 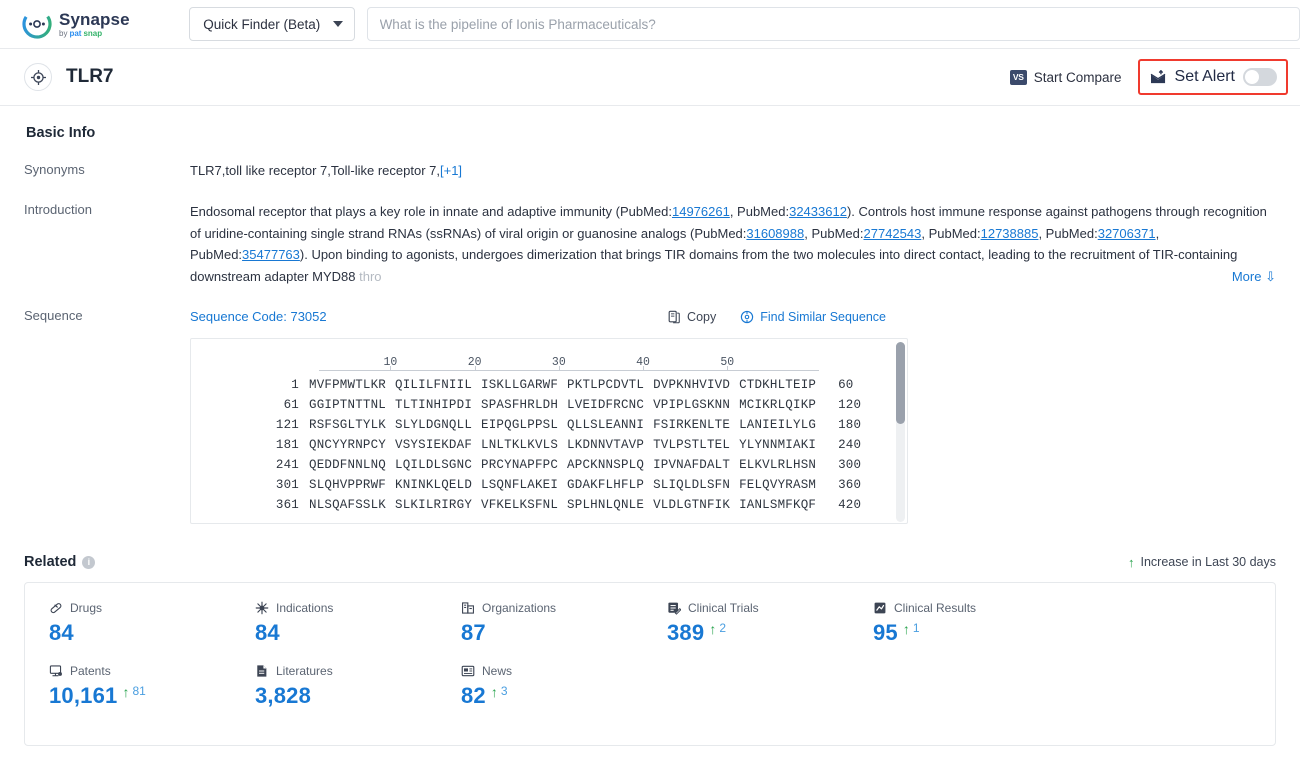 What do you see at coordinates (701, 211) in the screenshot?
I see `pubmed-link-14976261: 14976261` at bounding box center [701, 211].